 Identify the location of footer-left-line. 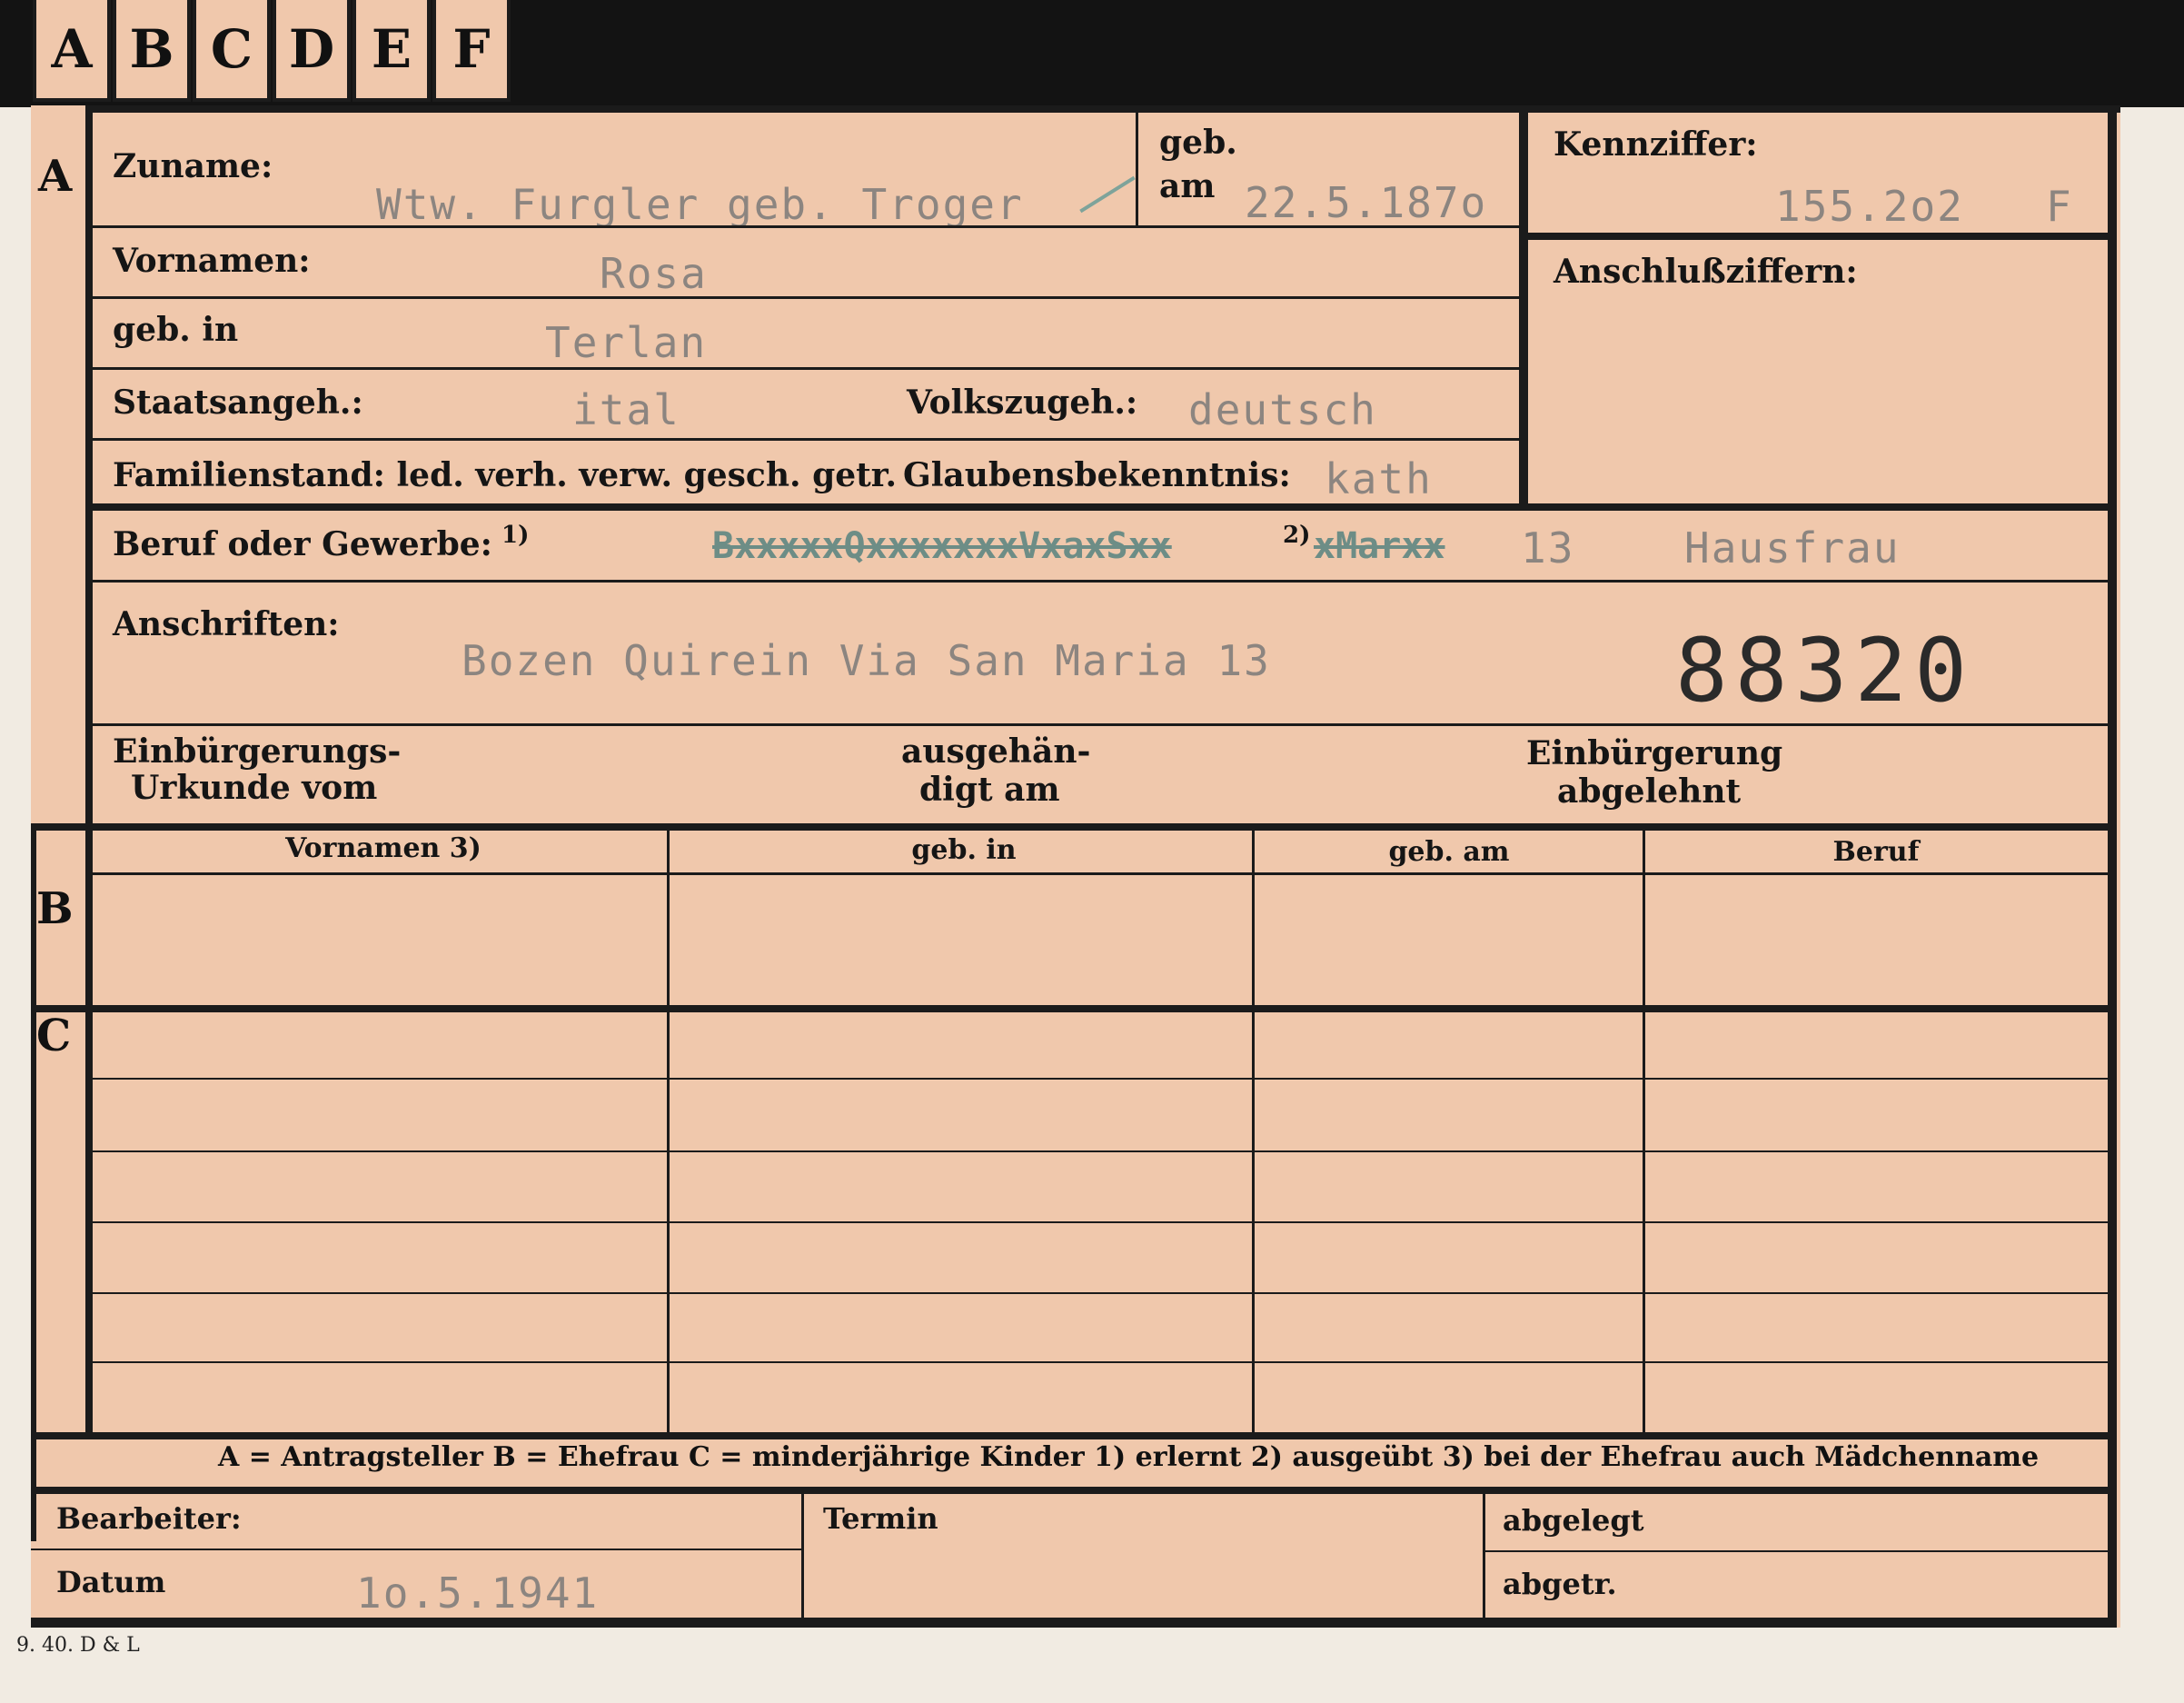
(416, 1549).